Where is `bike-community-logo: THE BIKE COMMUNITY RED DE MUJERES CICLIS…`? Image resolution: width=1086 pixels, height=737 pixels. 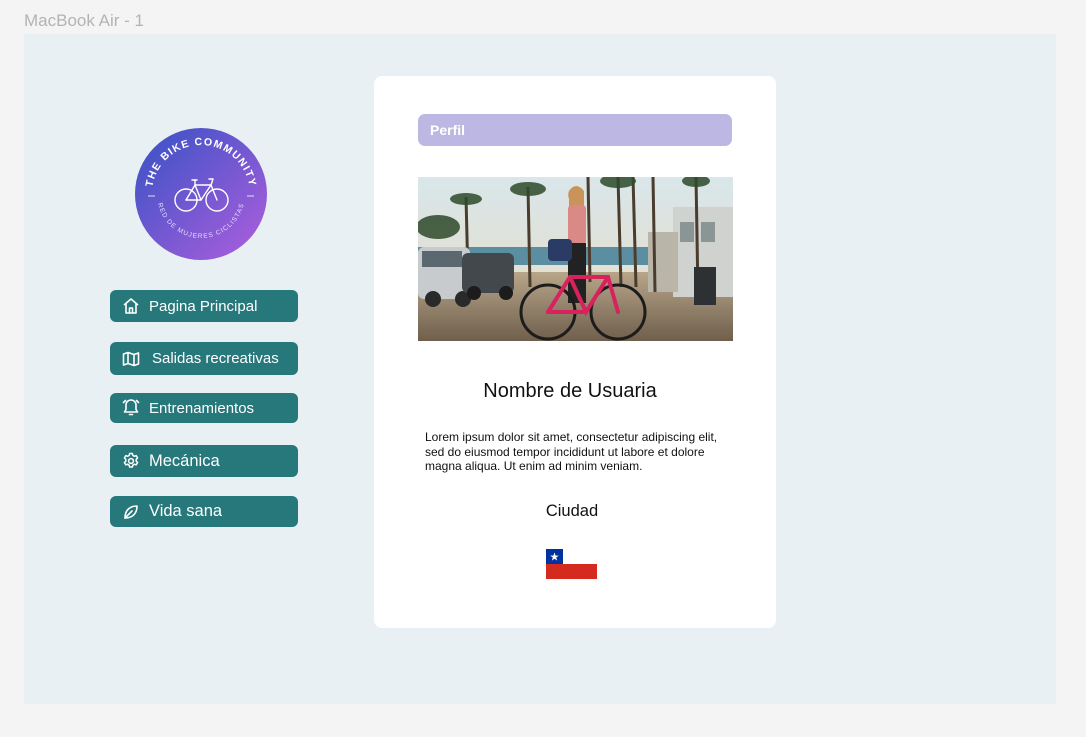
bike-community-logo: THE BIKE COMMUNITY RED DE MUJERES CICLIS… is located at coordinates (201, 194).